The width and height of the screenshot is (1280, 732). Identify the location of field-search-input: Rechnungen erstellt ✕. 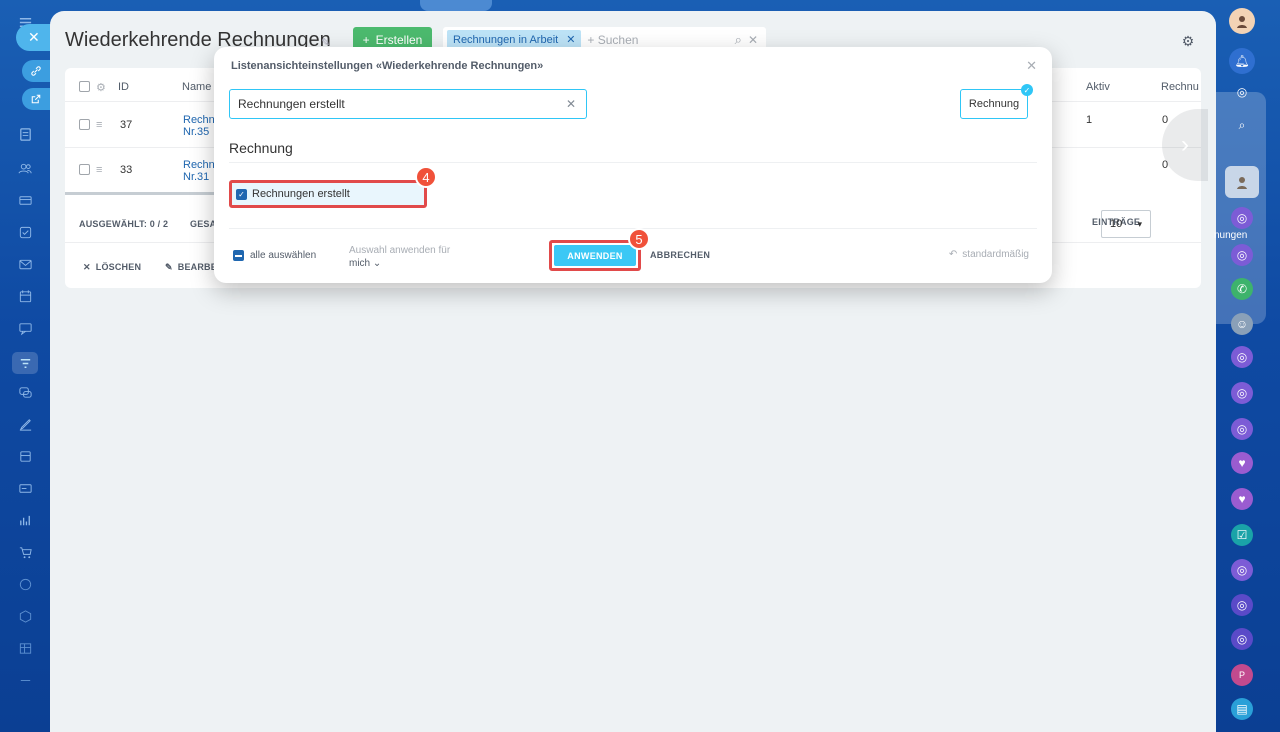
(408, 104).